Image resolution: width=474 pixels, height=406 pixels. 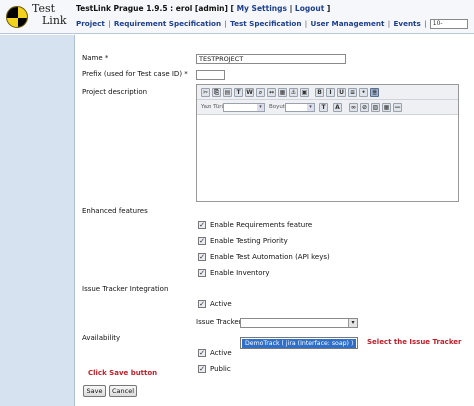 I want to click on availability-active-row: ✓ Active, so click(x=215, y=354).